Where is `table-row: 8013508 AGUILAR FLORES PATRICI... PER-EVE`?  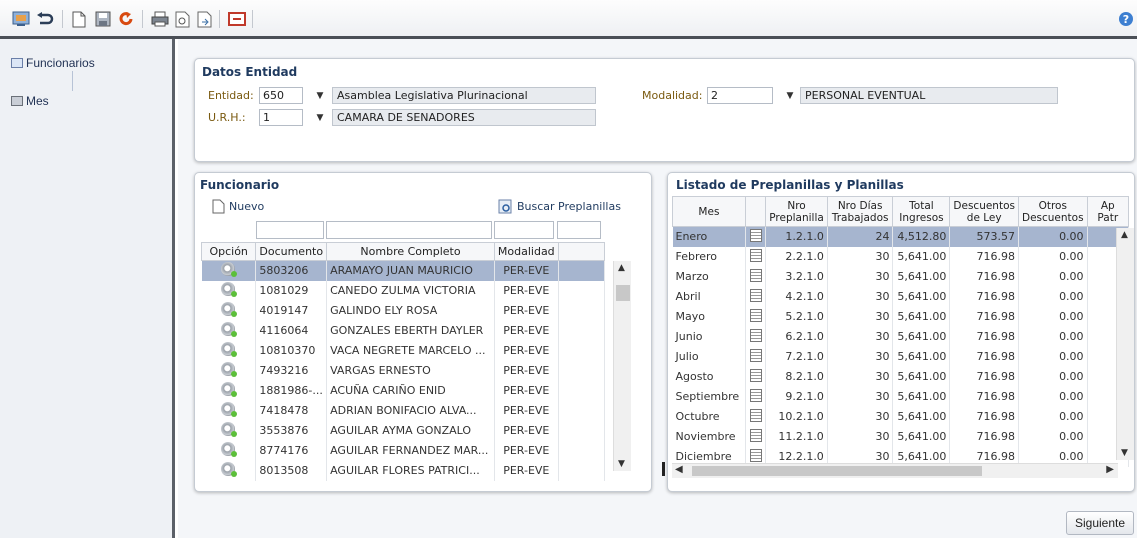 table-row: 8013508 AGUILAR FLORES PATRICI... PER-EVE is located at coordinates (403, 470).